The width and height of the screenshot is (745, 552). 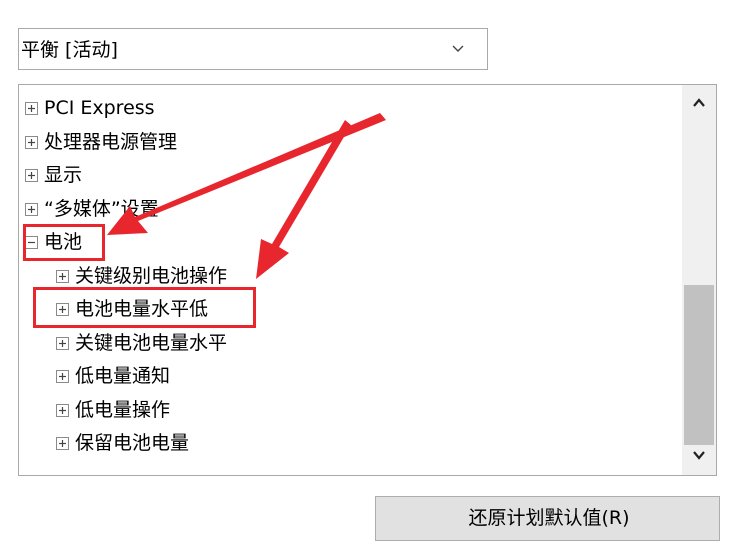 What do you see at coordinates (63, 175) in the screenshot?
I see `tree-item-label: 显示` at bounding box center [63, 175].